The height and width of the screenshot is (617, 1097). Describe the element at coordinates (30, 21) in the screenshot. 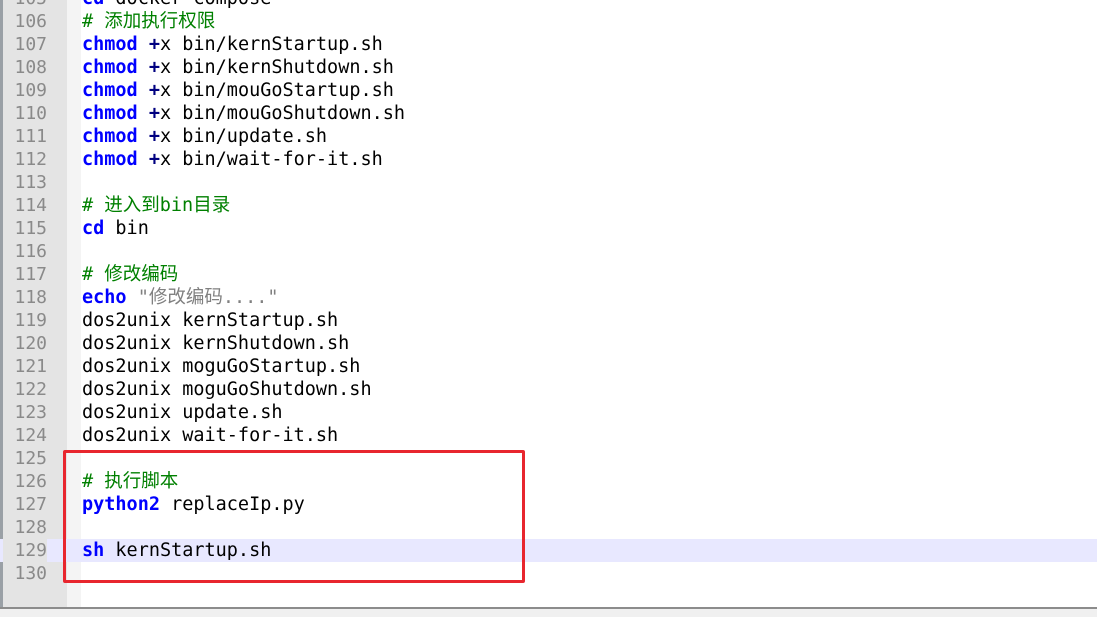

I see `line-number: 106` at that location.